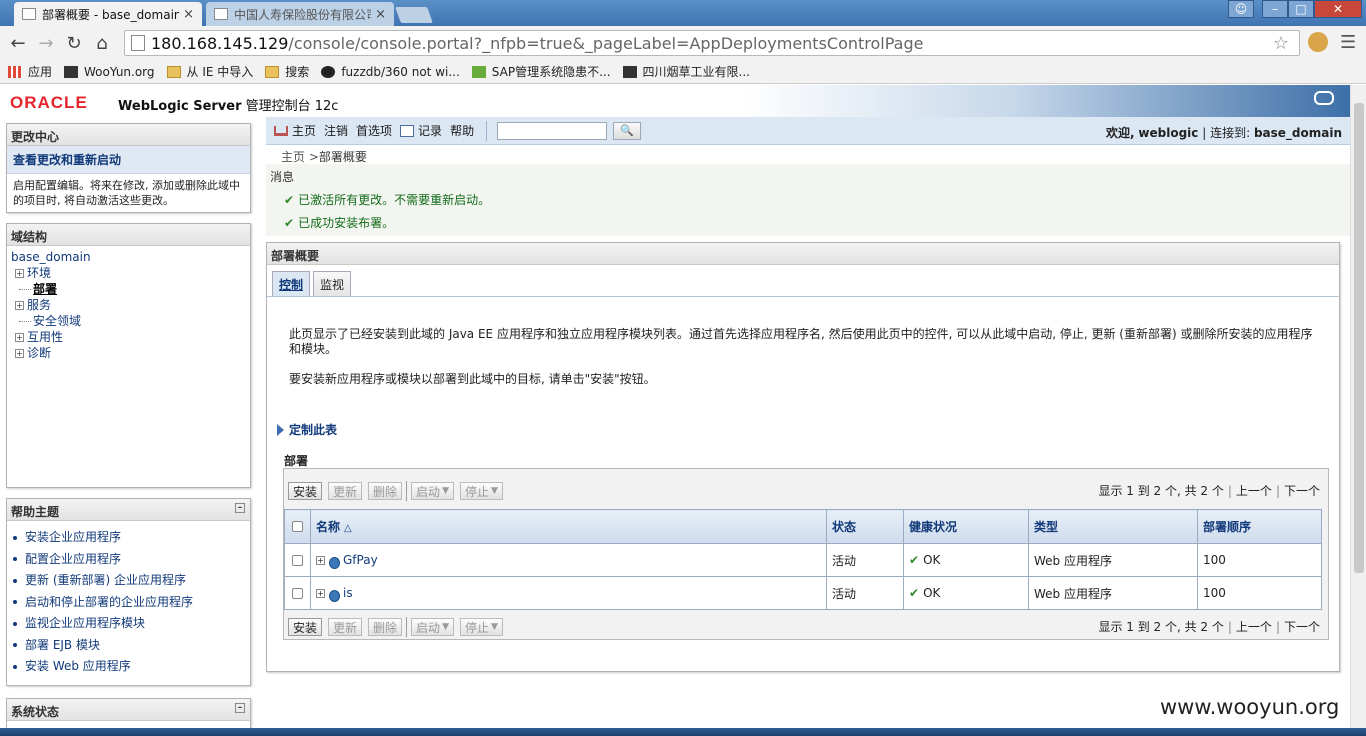  Describe the element at coordinates (932, 593) in the screenshot. I see `health-value: OK` at that location.